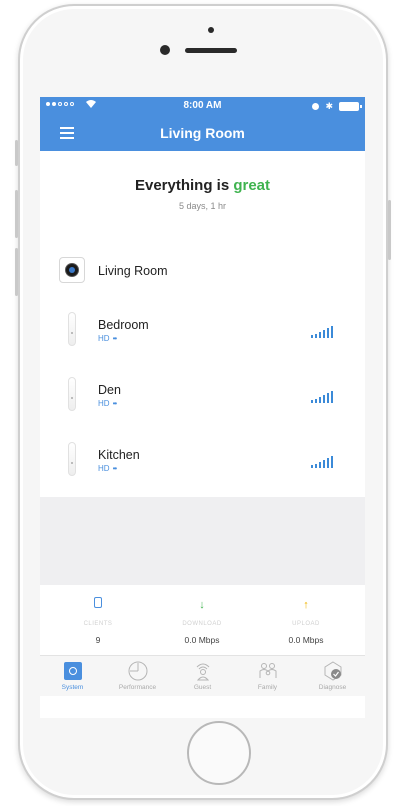 The width and height of the screenshot is (404, 806). What do you see at coordinates (202, 397) in the screenshot?
I see `device-row-den: Den HD ••` at bounding box center [202, 397].